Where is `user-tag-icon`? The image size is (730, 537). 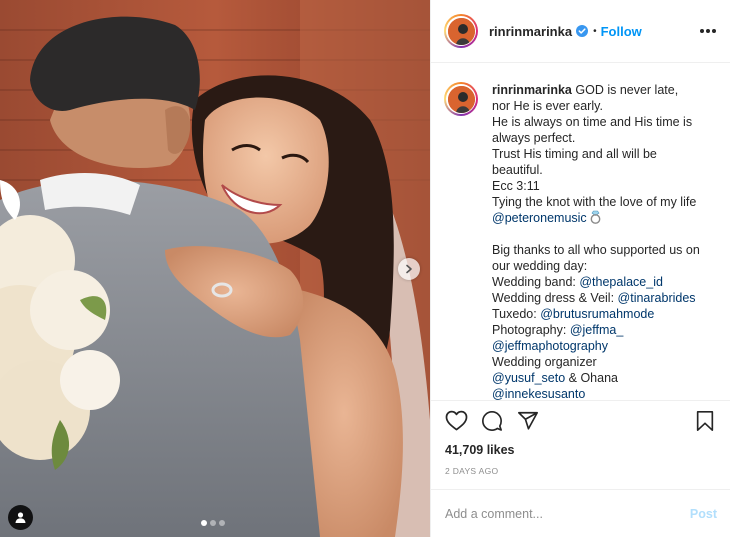
user-tag-icon is located at coordinates (20, 517).